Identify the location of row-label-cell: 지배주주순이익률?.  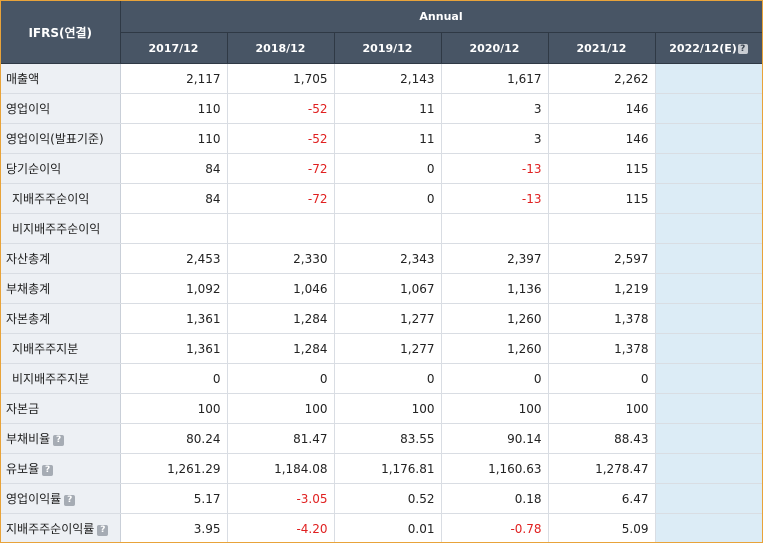
(61, 527).